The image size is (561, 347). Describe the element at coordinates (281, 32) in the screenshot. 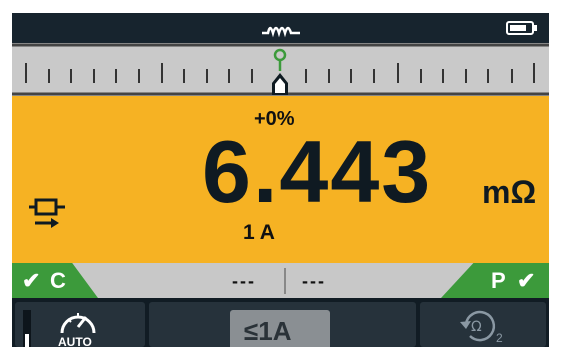

I see `coil-icon` at that location.